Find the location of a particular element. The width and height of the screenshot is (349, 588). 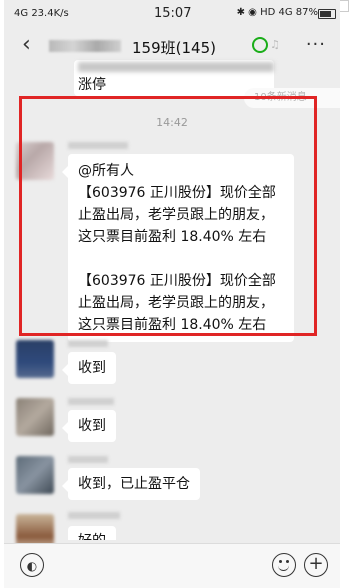

chat-title: 159班(145) is located at coordinates (174, 48).